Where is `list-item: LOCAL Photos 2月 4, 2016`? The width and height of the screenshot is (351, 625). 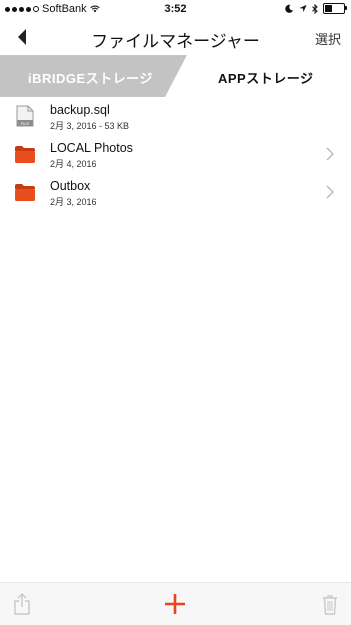 list-item: LOCAL Photos 2月 4, 2016 is located at coordinates (175, 154).